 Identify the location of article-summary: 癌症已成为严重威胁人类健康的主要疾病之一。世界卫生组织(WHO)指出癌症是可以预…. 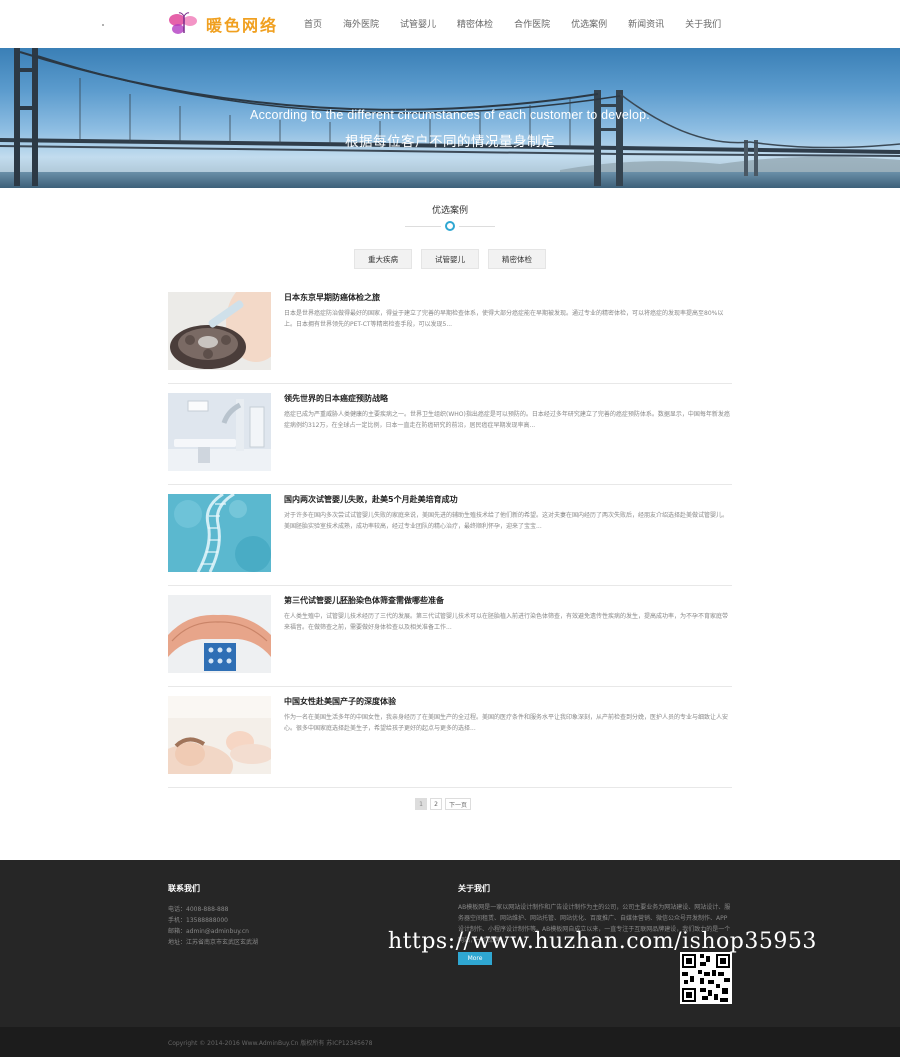
(507, 420).